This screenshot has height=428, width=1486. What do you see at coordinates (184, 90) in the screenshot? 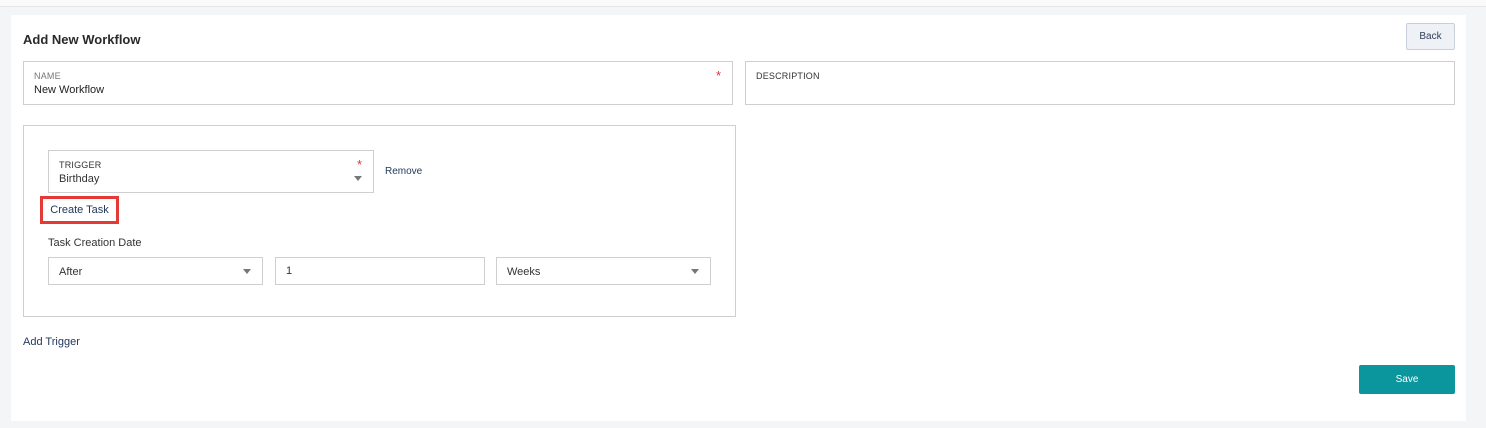
I see `name-input` at bounding box center [184, 90].